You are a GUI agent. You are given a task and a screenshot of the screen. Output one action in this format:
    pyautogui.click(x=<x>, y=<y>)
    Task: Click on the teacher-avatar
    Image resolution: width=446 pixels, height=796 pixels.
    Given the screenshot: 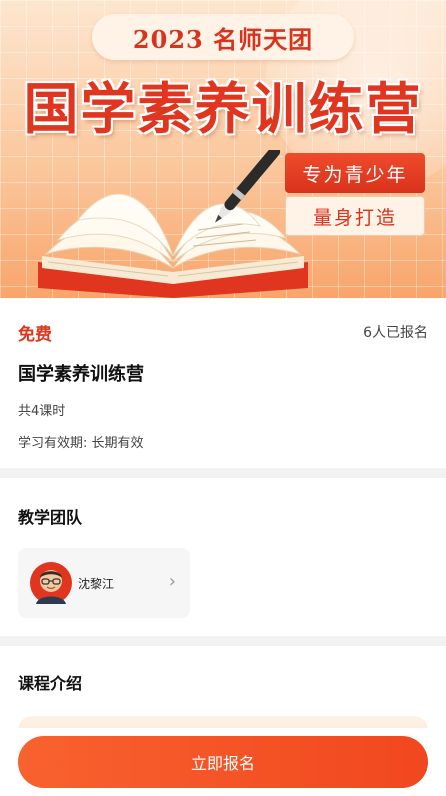 What is the action you would take?
    pyautogui.click(x=51, y=583)
    